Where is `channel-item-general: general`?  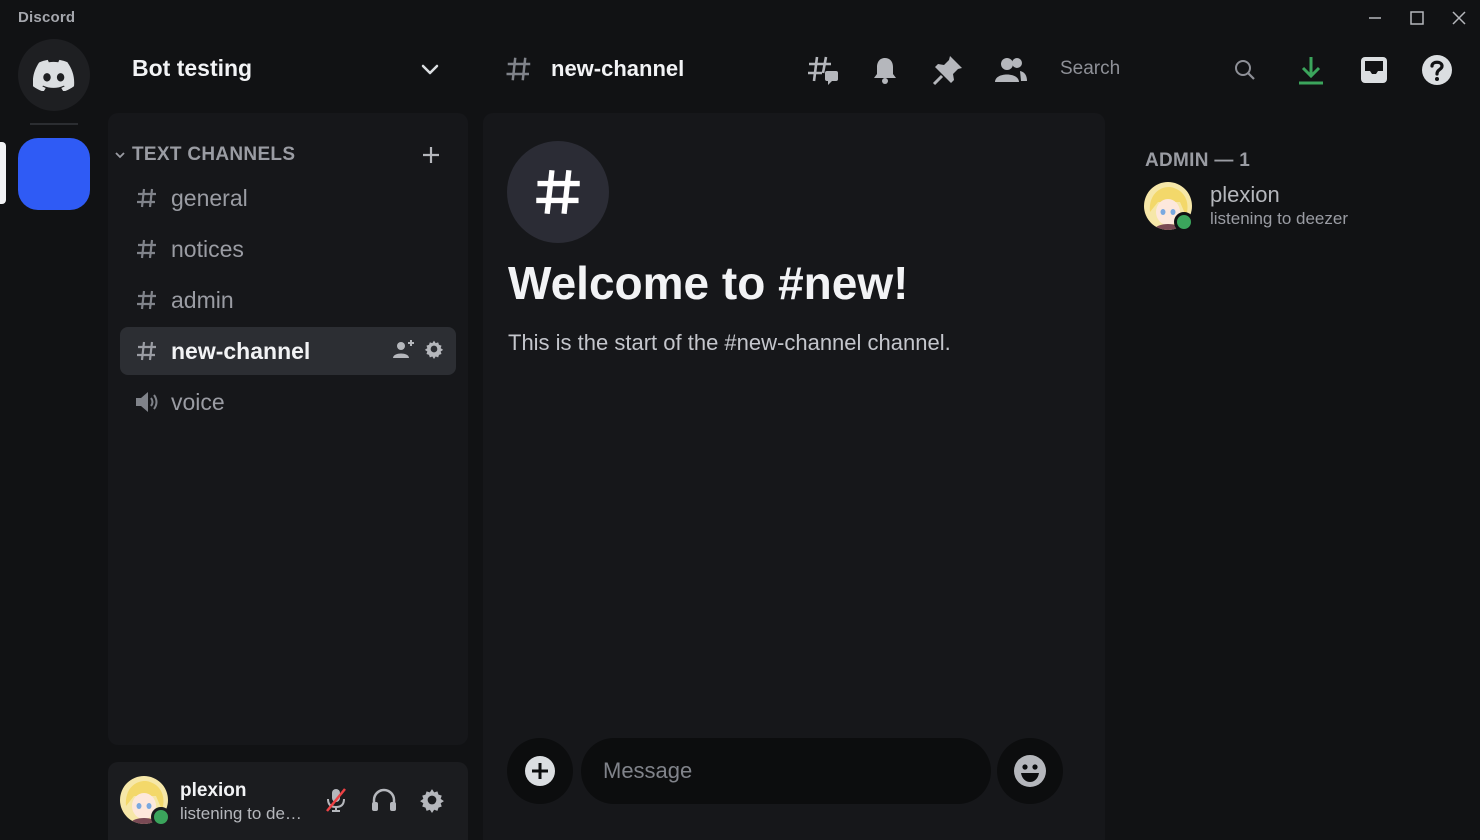
channel-item-general: general is located at coordinates (288, 198).